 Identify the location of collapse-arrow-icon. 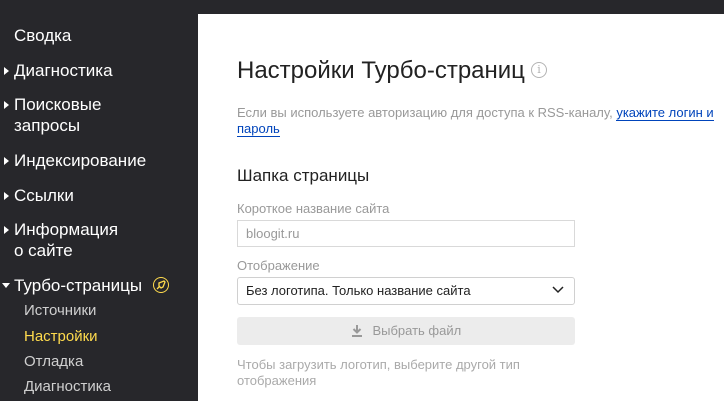
(6, 285).